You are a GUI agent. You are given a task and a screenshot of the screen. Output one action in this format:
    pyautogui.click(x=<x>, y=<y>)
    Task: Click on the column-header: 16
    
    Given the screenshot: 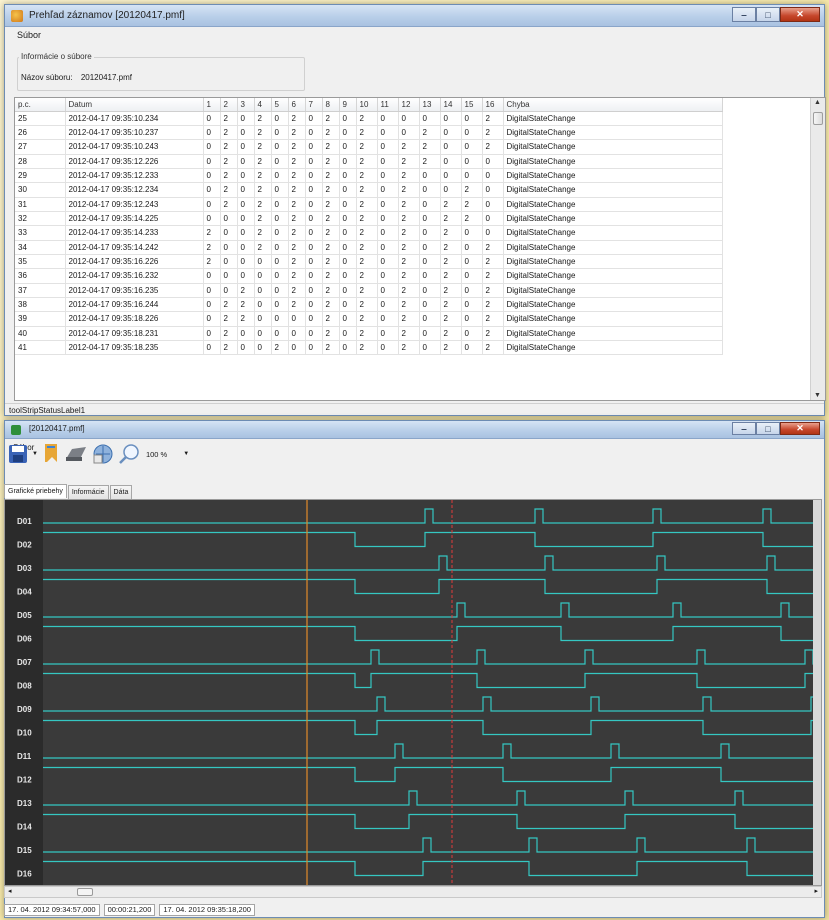 What is the action you would take?
    pyautogui.click(x=493, y=105)
    